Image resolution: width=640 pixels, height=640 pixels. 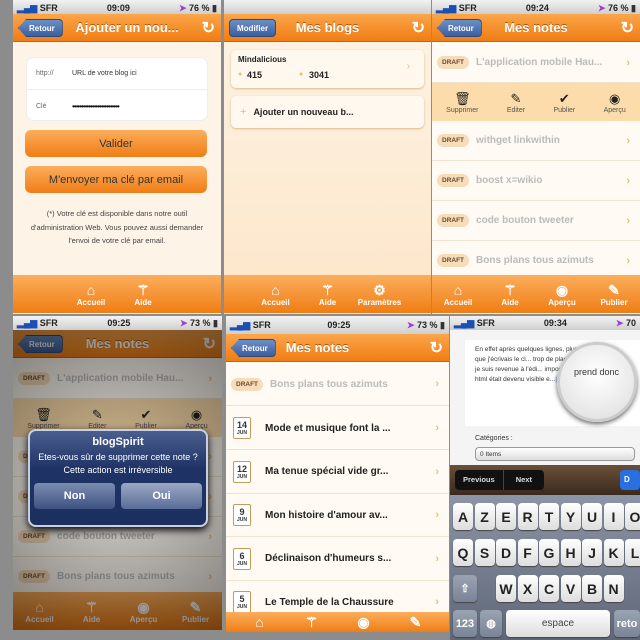 I want to click on post-row: 14 JUN Mode et musique font la ... ›, so click(x=337, y=428).